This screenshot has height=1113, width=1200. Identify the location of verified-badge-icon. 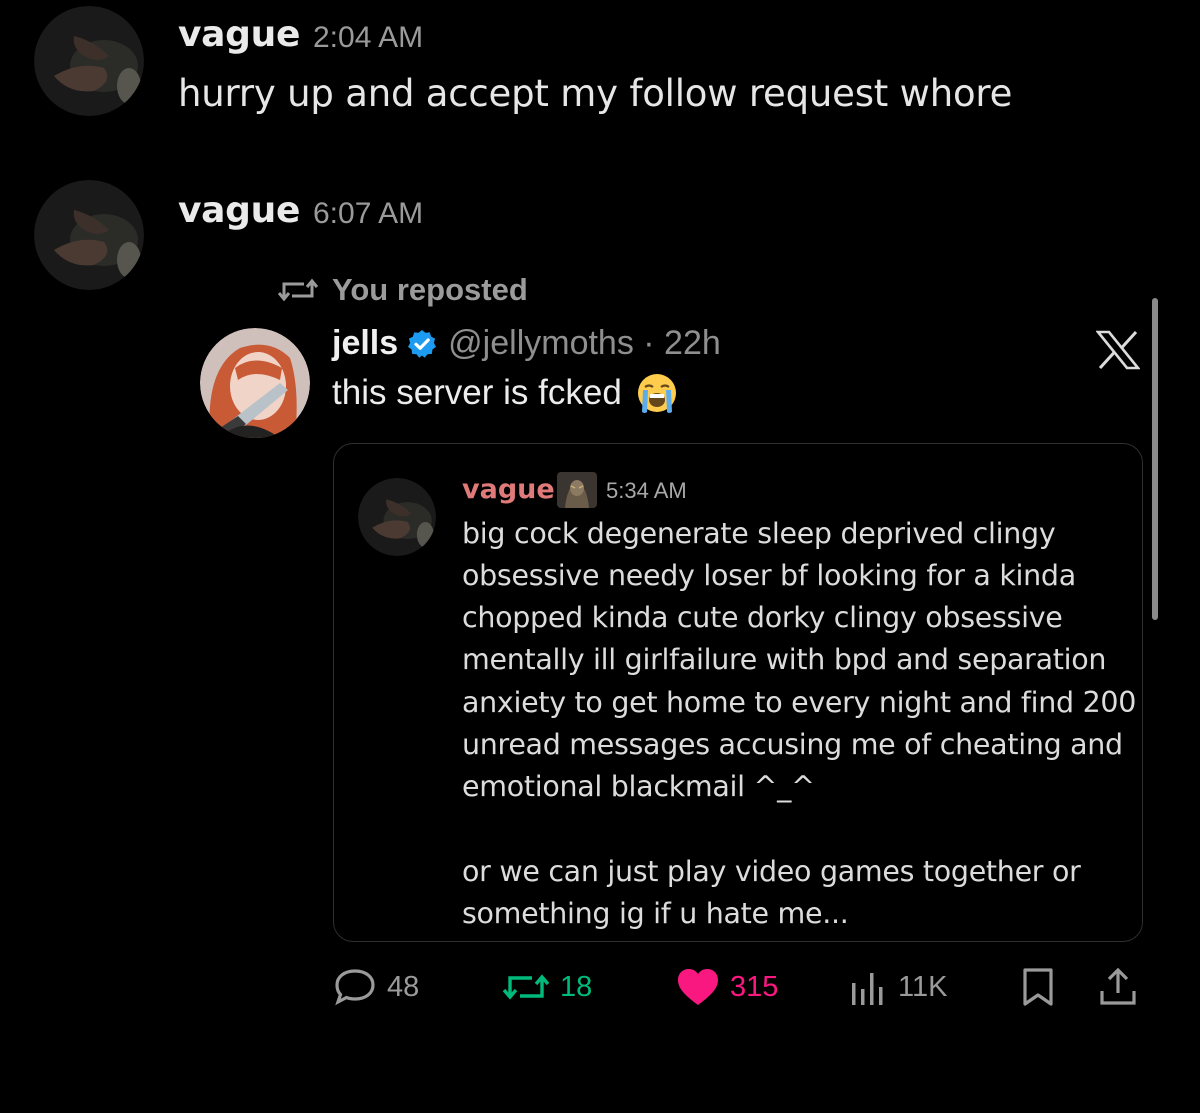
(422, 343).